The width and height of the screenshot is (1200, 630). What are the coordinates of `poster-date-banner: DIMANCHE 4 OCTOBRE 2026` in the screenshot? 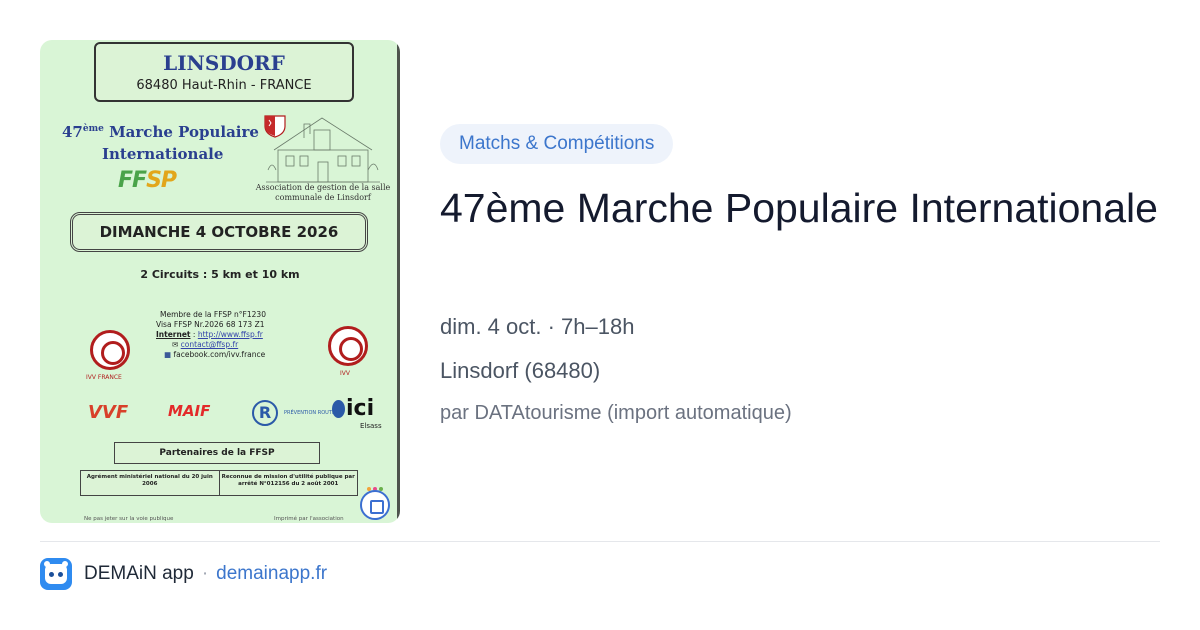 It's located at (219, 232).